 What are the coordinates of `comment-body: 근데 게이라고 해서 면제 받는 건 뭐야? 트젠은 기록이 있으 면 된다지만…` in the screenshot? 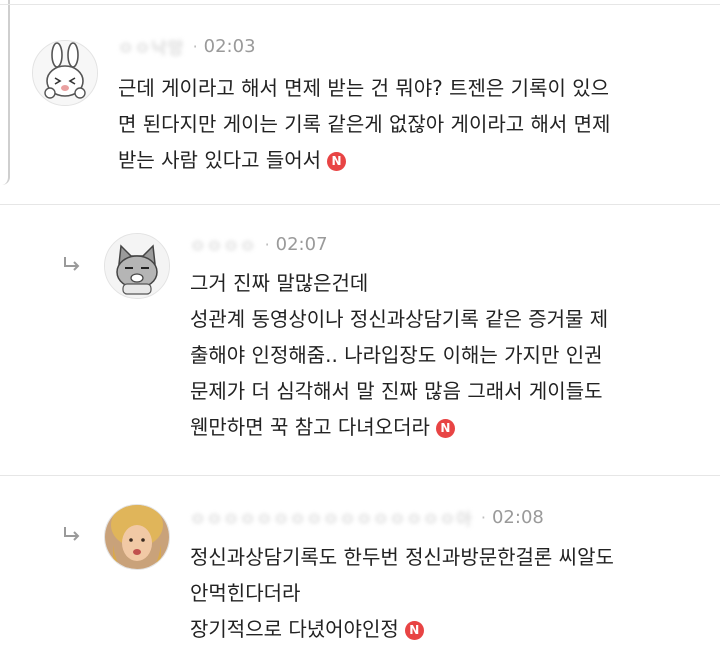 It's located at (364, 124).